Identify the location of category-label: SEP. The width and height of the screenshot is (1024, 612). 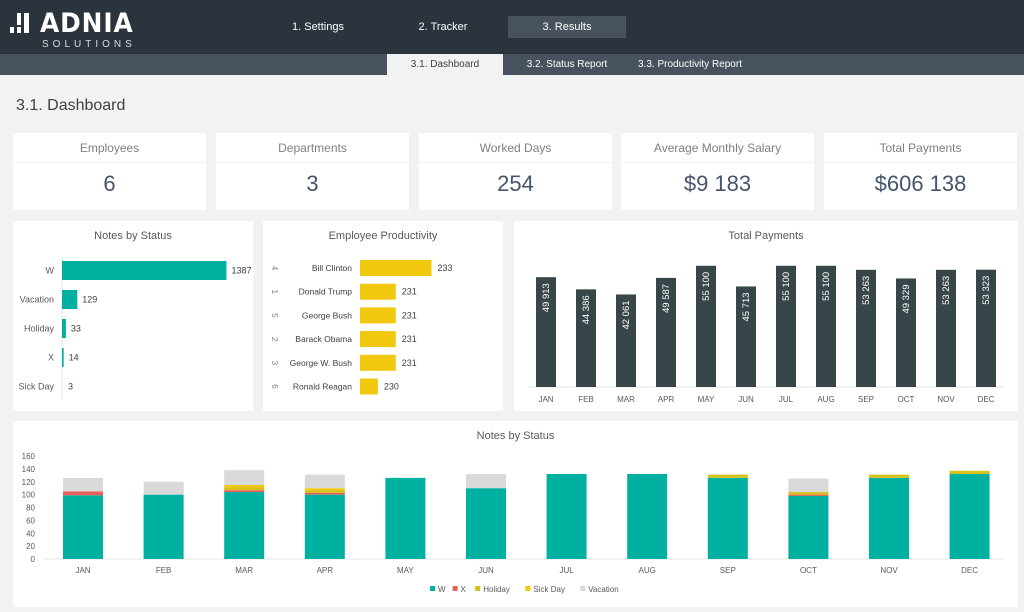
(728, 570).